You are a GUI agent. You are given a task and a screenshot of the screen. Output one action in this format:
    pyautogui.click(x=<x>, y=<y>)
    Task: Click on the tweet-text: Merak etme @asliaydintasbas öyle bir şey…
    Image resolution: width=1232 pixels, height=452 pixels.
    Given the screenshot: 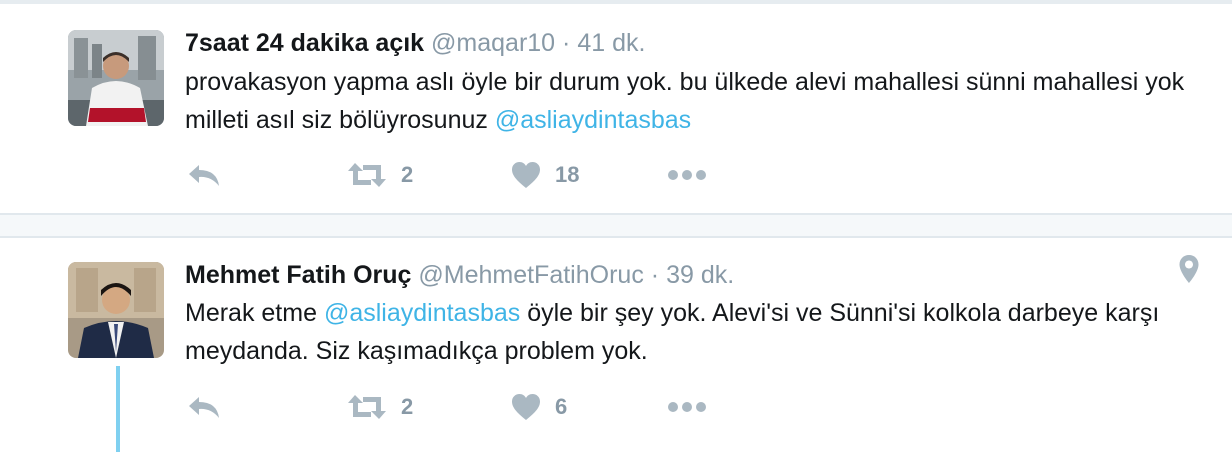 What is the action you would take?
    pyautogui.click(x=685, y=332)
    